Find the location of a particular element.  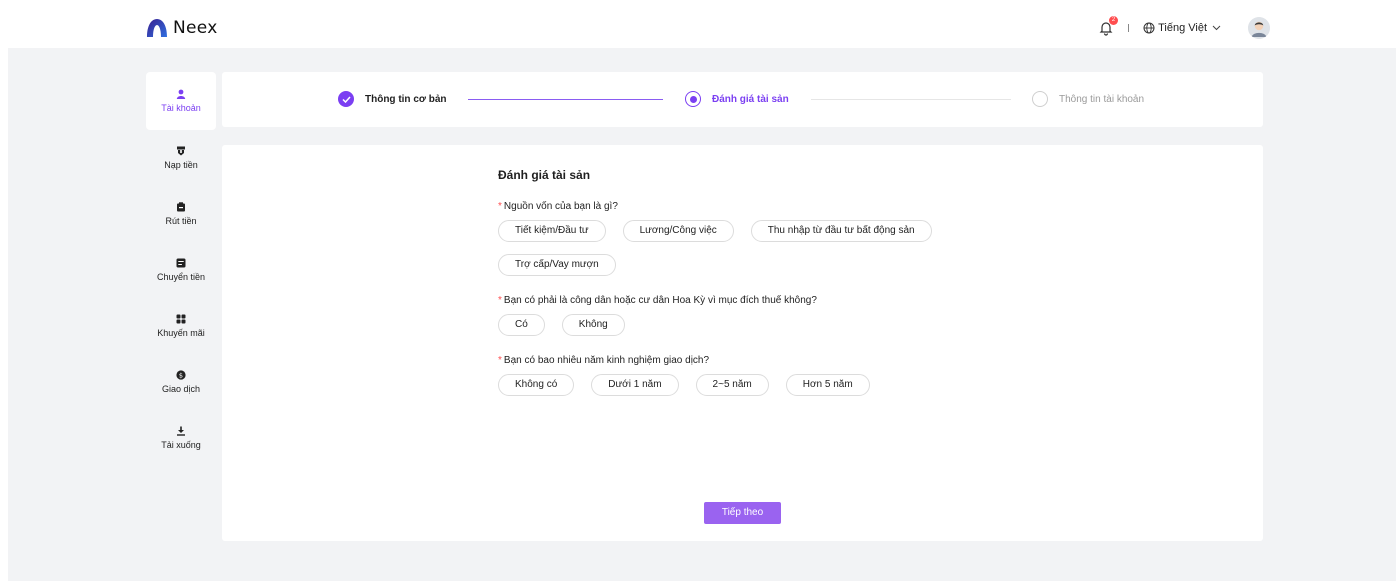

logo-icon is located at coordinates (157, 28).